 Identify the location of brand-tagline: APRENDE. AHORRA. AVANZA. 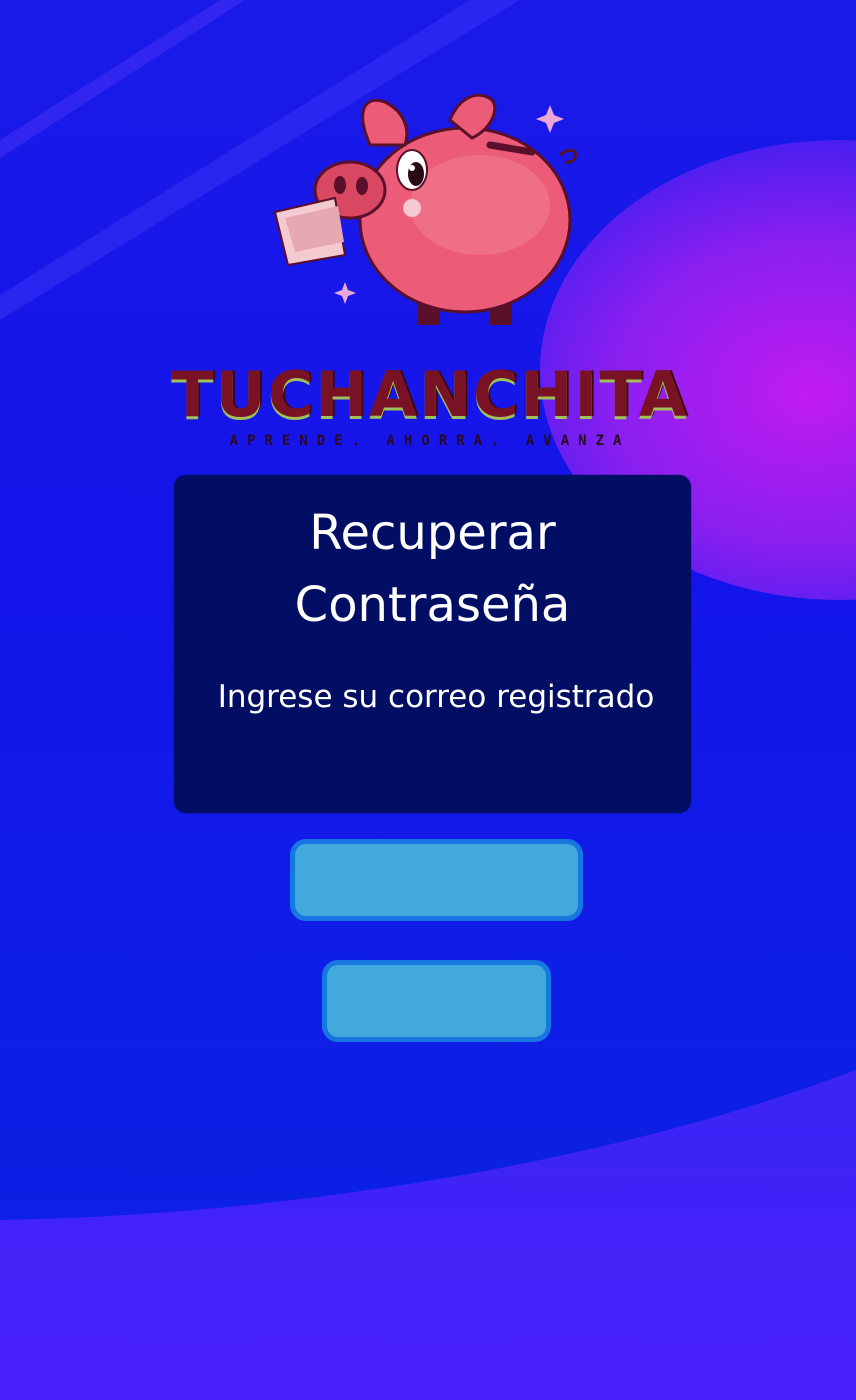
(430, 441).